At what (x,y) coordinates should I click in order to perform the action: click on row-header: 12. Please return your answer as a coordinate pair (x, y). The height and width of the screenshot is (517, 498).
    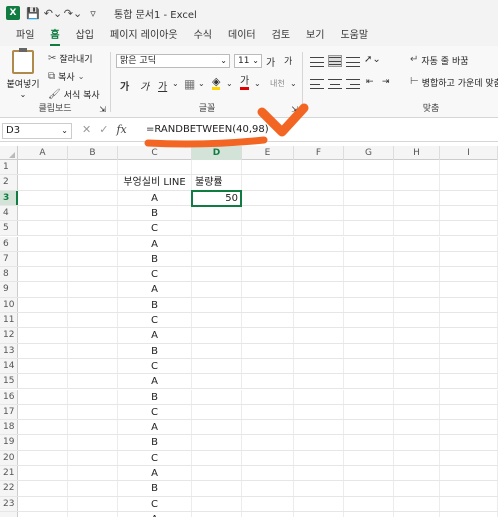
    Looking at the image, I should click on (9, 335).